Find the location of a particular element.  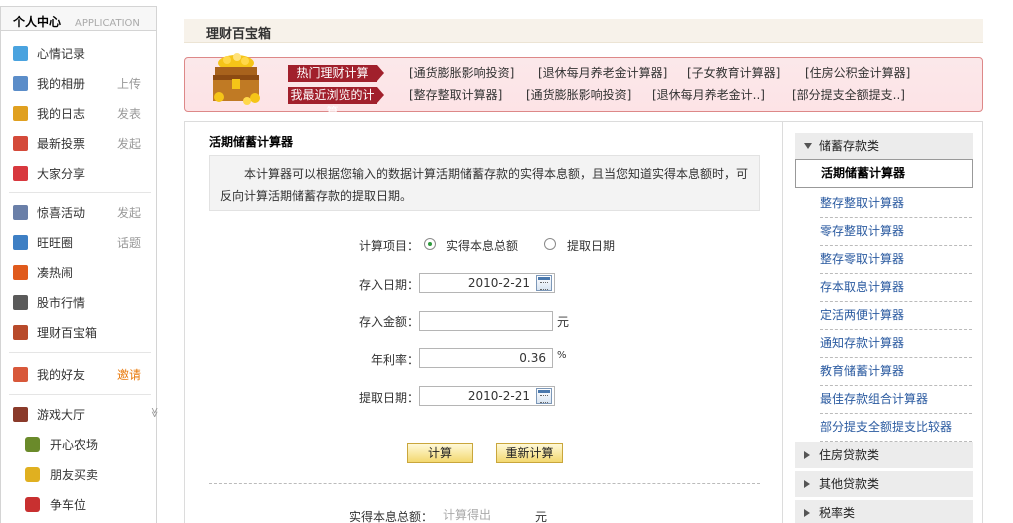

calculate-button: 计算 is located at coordinates (440, 453).